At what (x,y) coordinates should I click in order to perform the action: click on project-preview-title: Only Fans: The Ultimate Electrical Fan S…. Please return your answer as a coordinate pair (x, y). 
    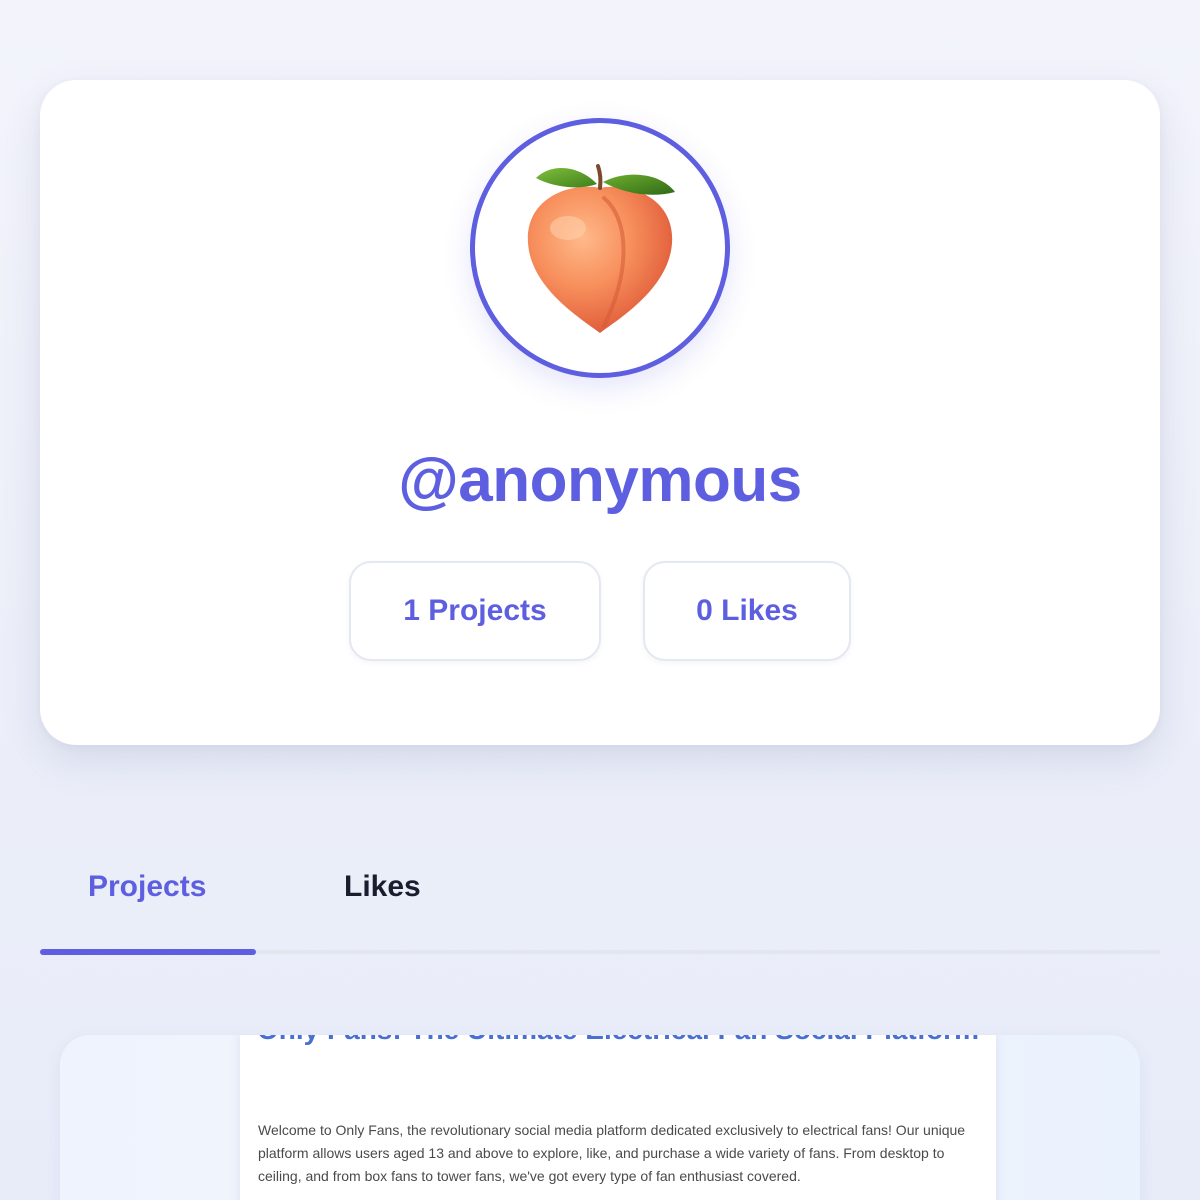
    Looking at the image, I should click on (618, 1044).